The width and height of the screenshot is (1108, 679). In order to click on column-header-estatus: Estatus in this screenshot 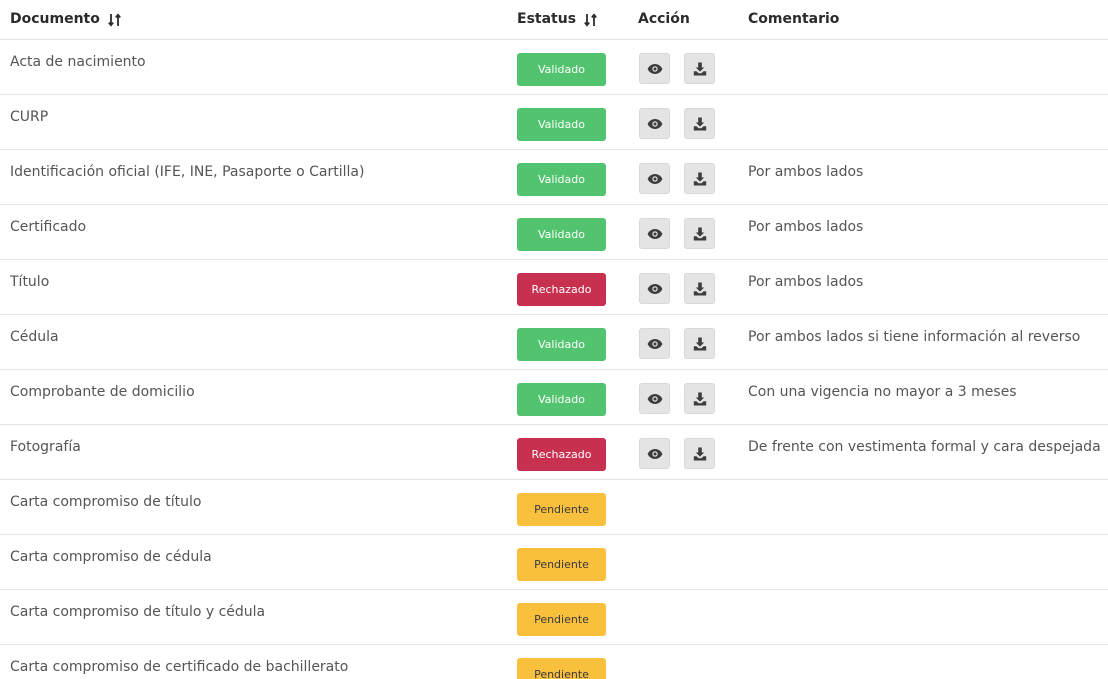, I will do `click(557, 19)`.